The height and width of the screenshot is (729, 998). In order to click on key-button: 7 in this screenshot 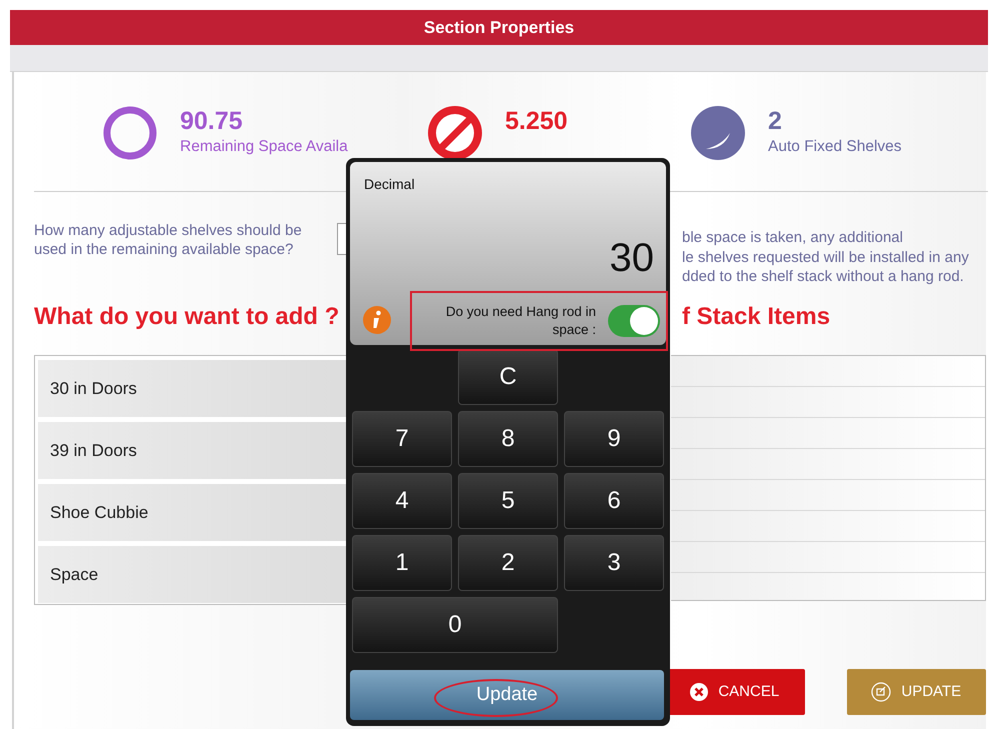, I will do `click(402, 439)`.